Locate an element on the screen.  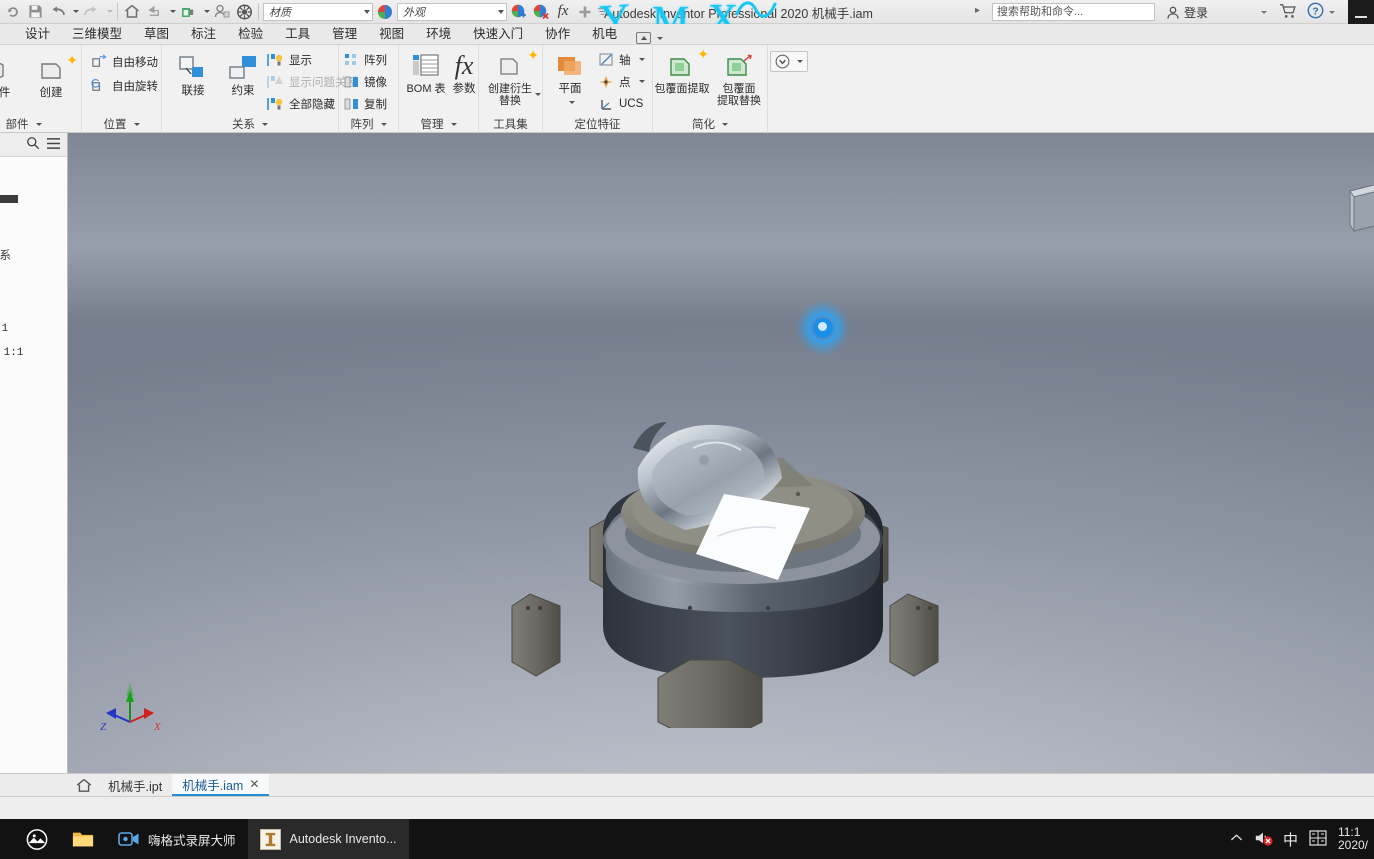
mirror-button: 镜像 is located at coordinates (365, 81).